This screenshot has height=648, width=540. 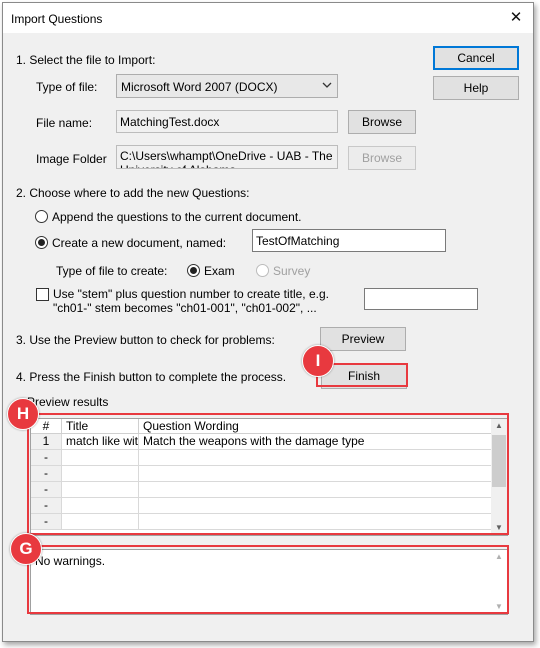 What do you see at coordinates (382, 158) in the screenshot?
I see `browse-image-button: Browse` at bounding box center [382, 158].